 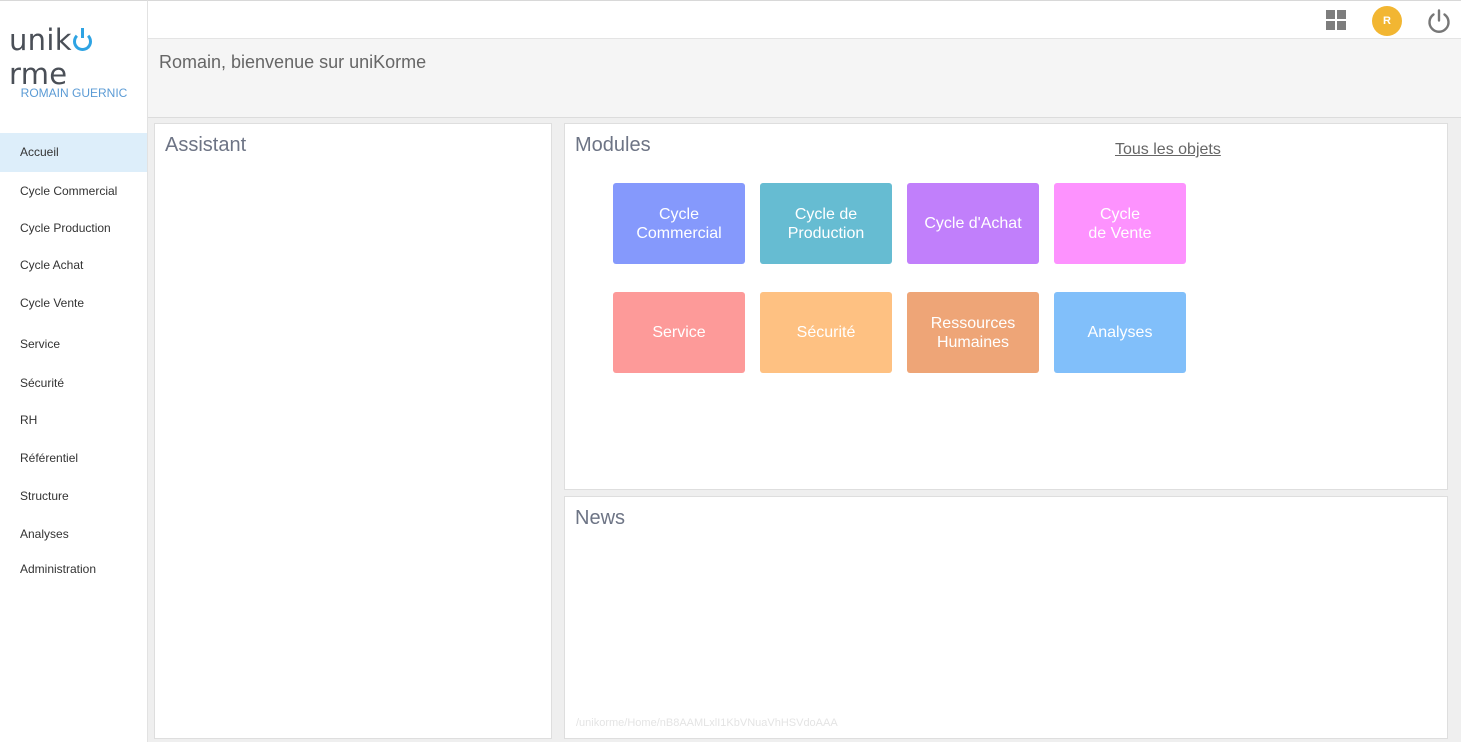 What do you see at coordinates (73, 191) in the screenshot?
I see `sidebar-item-cycle-commercial: Cycle Commercial` at bounding box center [73, 191].